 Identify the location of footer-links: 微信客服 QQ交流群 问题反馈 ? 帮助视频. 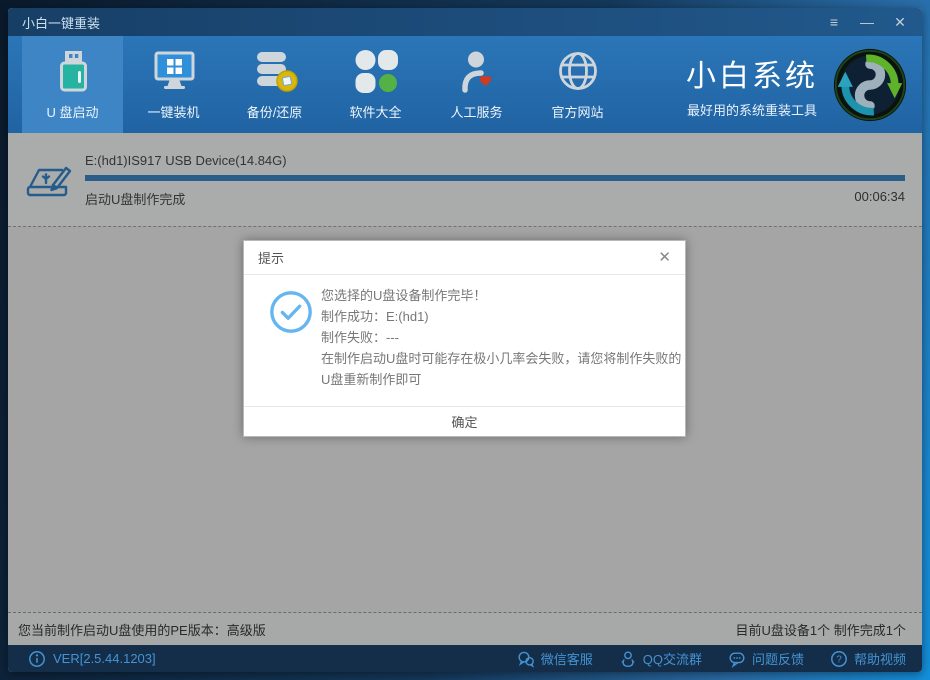
(711, 658).